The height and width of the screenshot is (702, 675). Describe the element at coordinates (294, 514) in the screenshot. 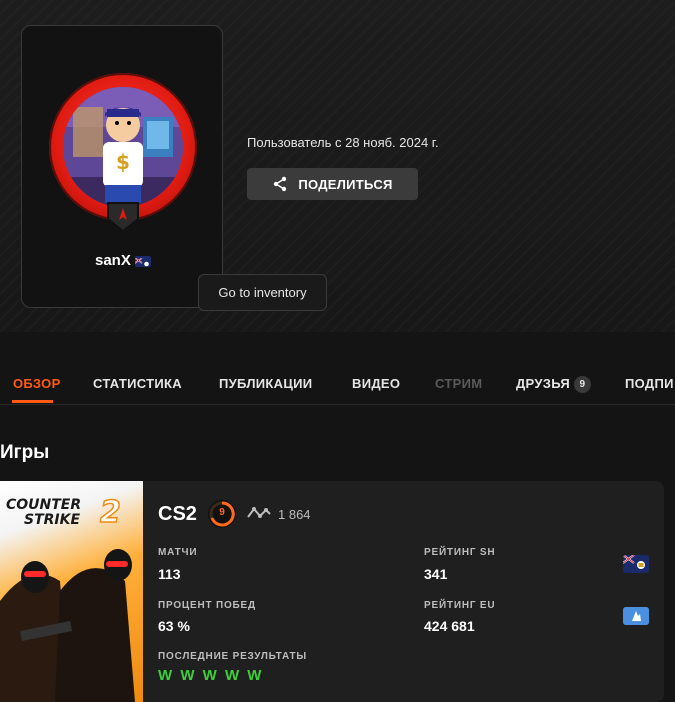

I see `elo-value: 1 864` at that location.